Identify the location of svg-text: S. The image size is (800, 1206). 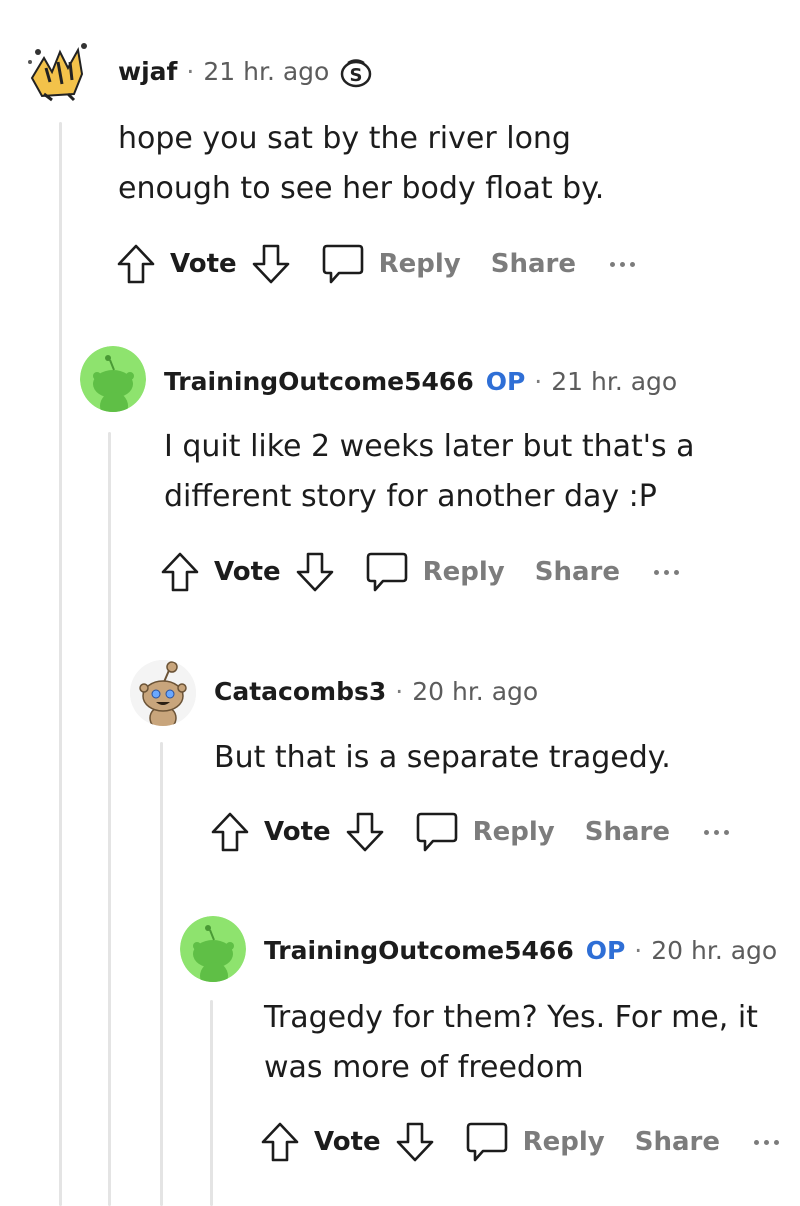
(356, 75).